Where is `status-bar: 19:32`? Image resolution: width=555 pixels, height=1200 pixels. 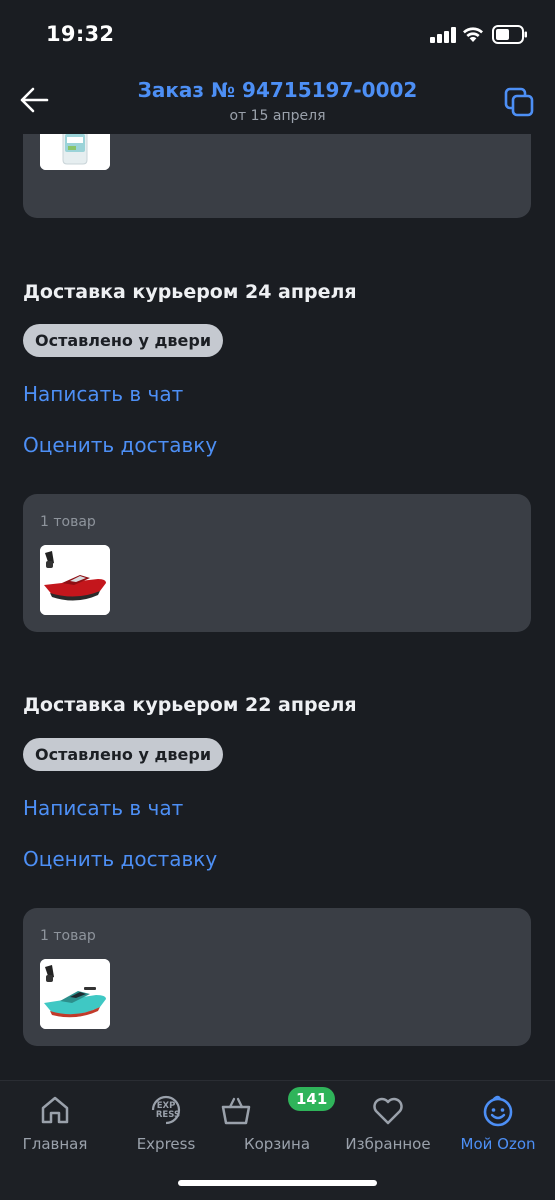
status-bar: 19:32 is located at coordinates (277, 35).